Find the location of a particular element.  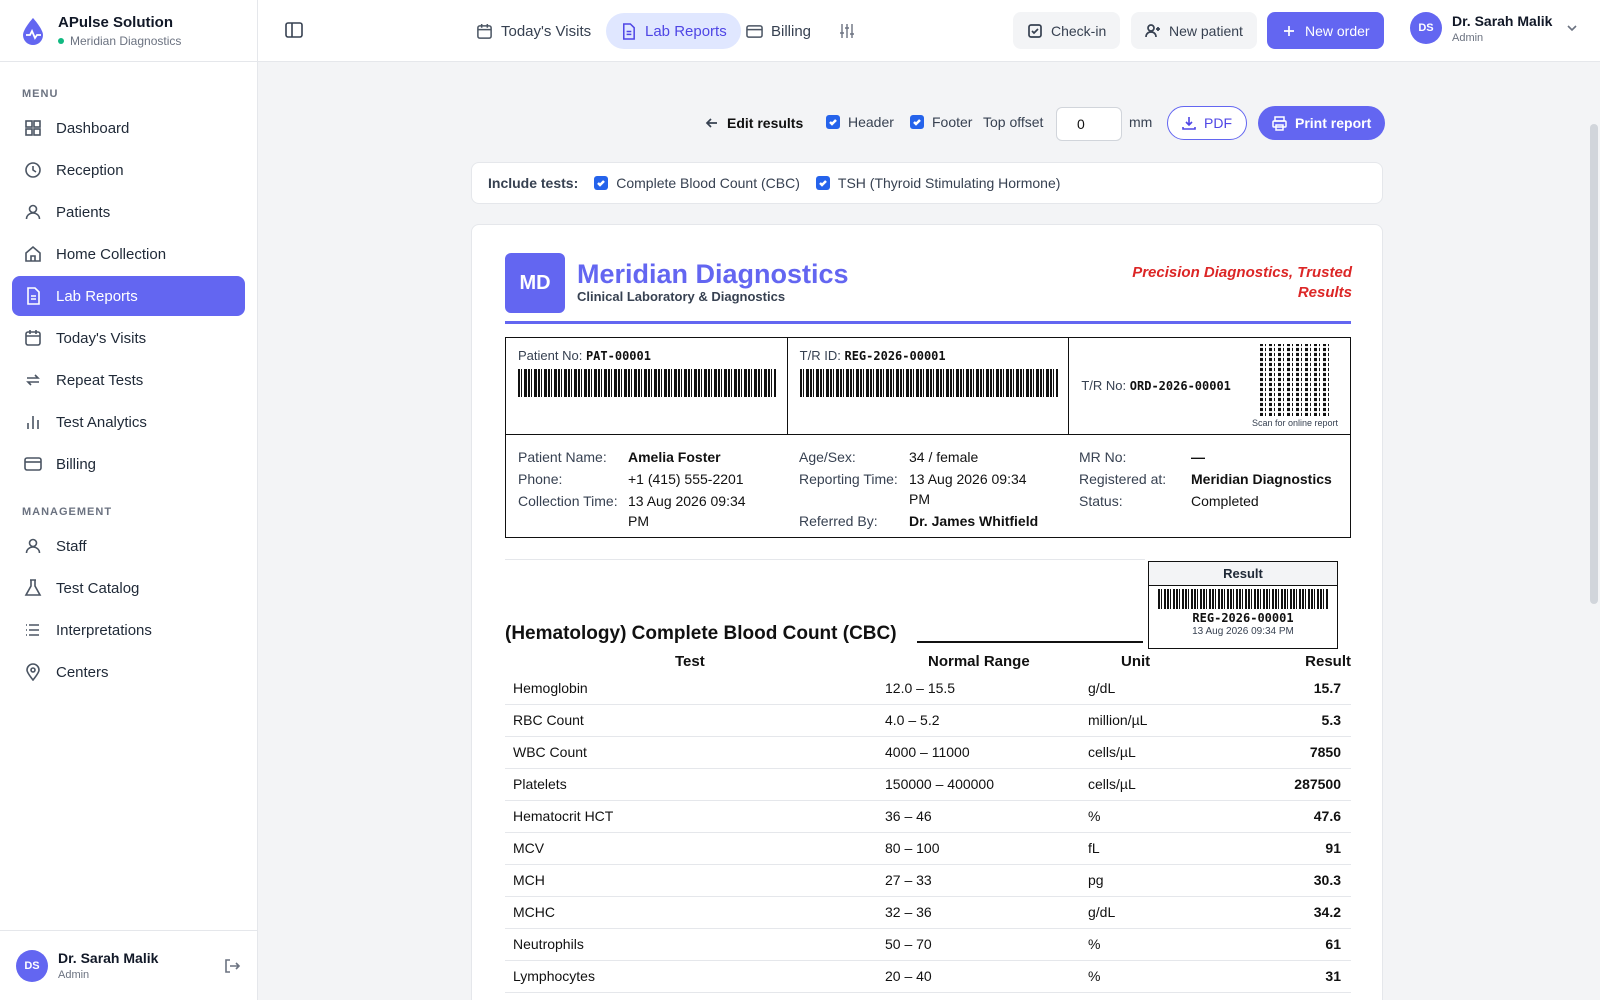

pulse-drop-logo-icon is located at coordinates (33, 31).